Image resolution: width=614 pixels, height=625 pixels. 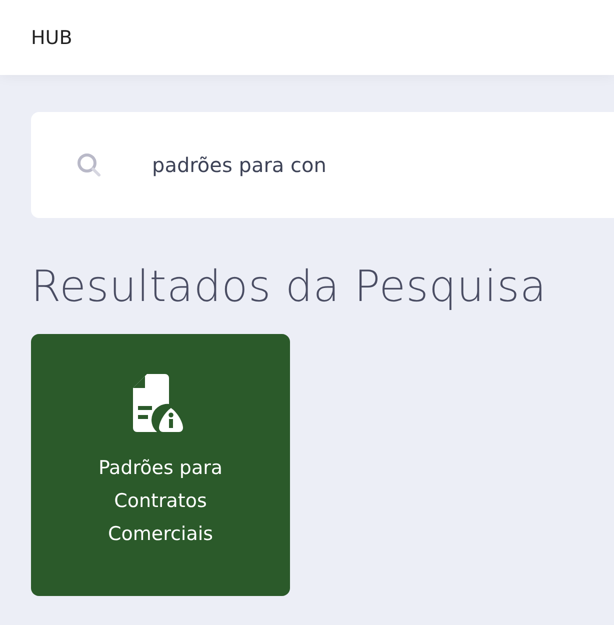 I want to click on search-icon, so click(x=89, y=165).